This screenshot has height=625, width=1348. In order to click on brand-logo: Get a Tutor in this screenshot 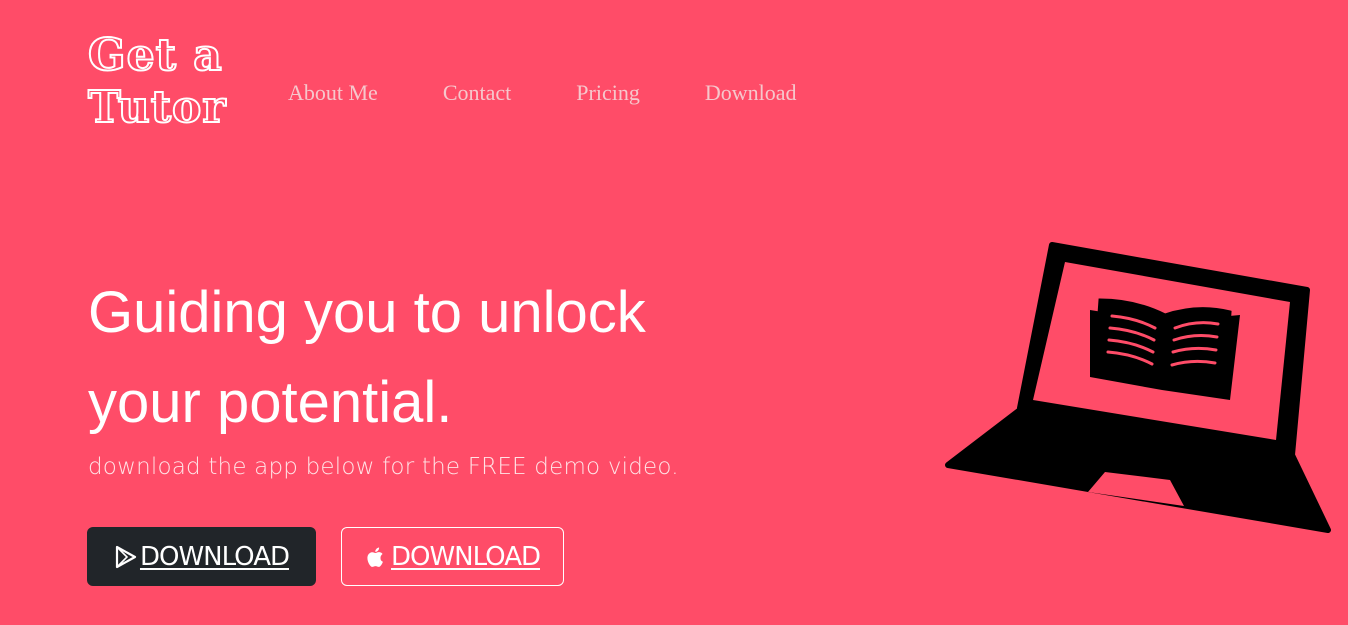, I will do `click(172, 81)`.